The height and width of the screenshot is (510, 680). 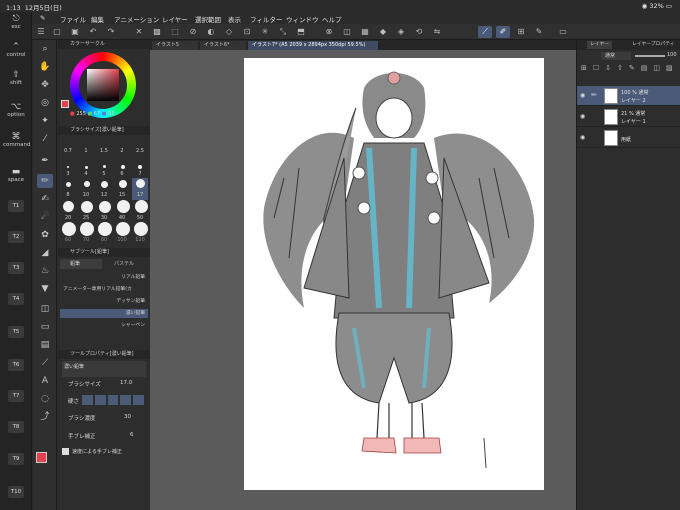 I want to click on eyedropper-icon: ⁄, so click(x=45, y=139).